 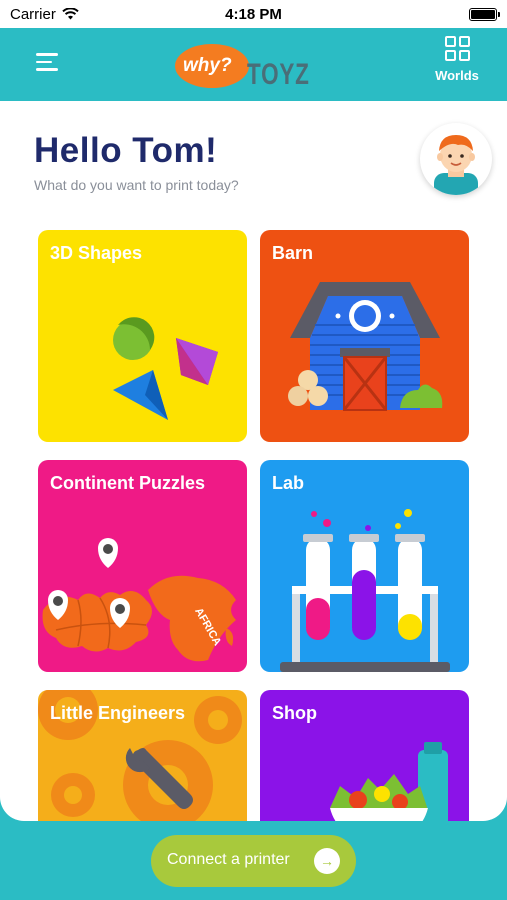 I want to click on category-title: 3D Shapes, so click(x=96, y=253).